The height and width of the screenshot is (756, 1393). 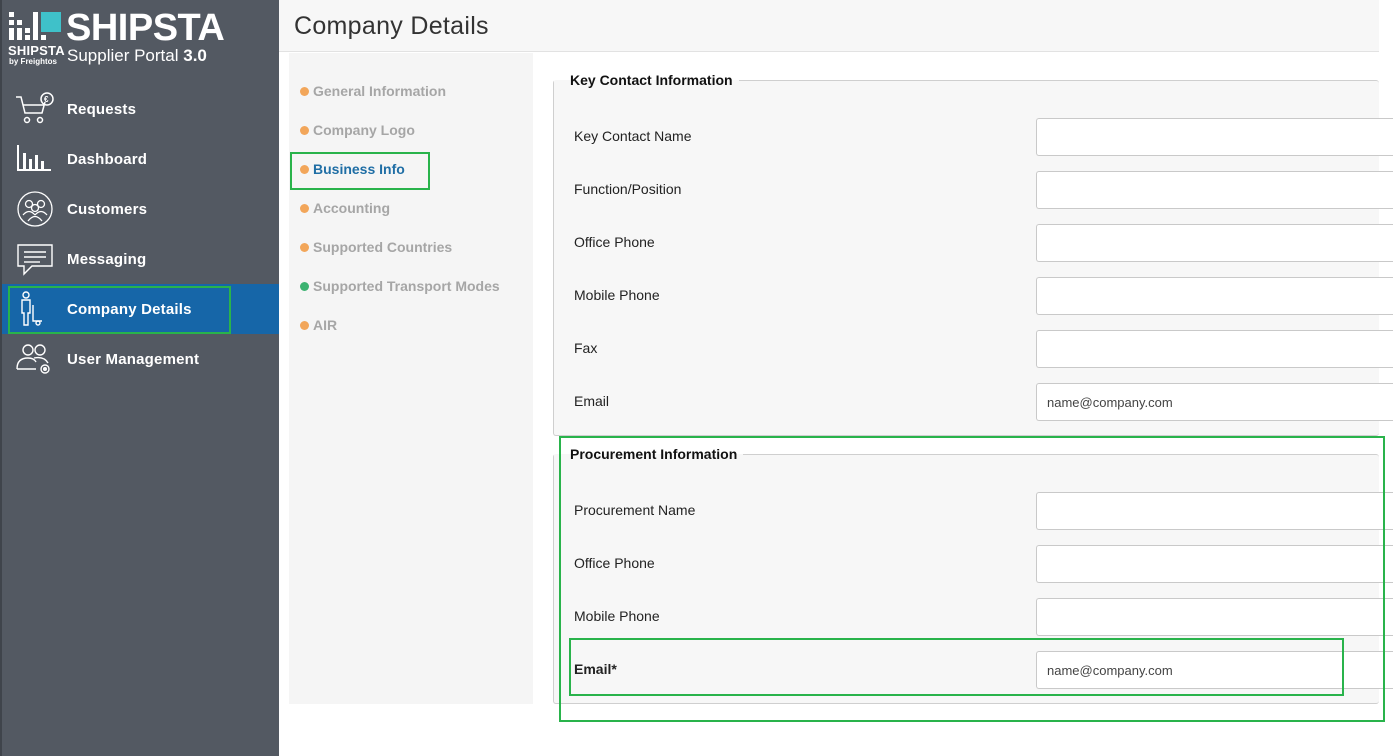 What do you see at coordinates (973, 511) in the screenshot?
I see `form-row: Procurement Name` at bounding box center [973, 511].